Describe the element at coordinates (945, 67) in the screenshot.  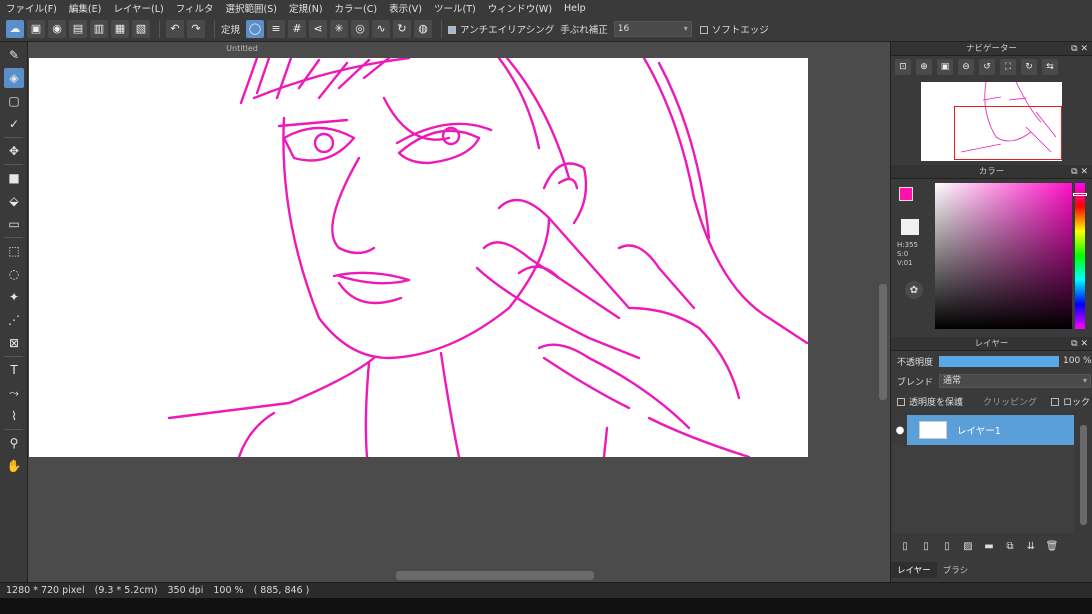
I see `actual-size-icon: ▣` at that location.